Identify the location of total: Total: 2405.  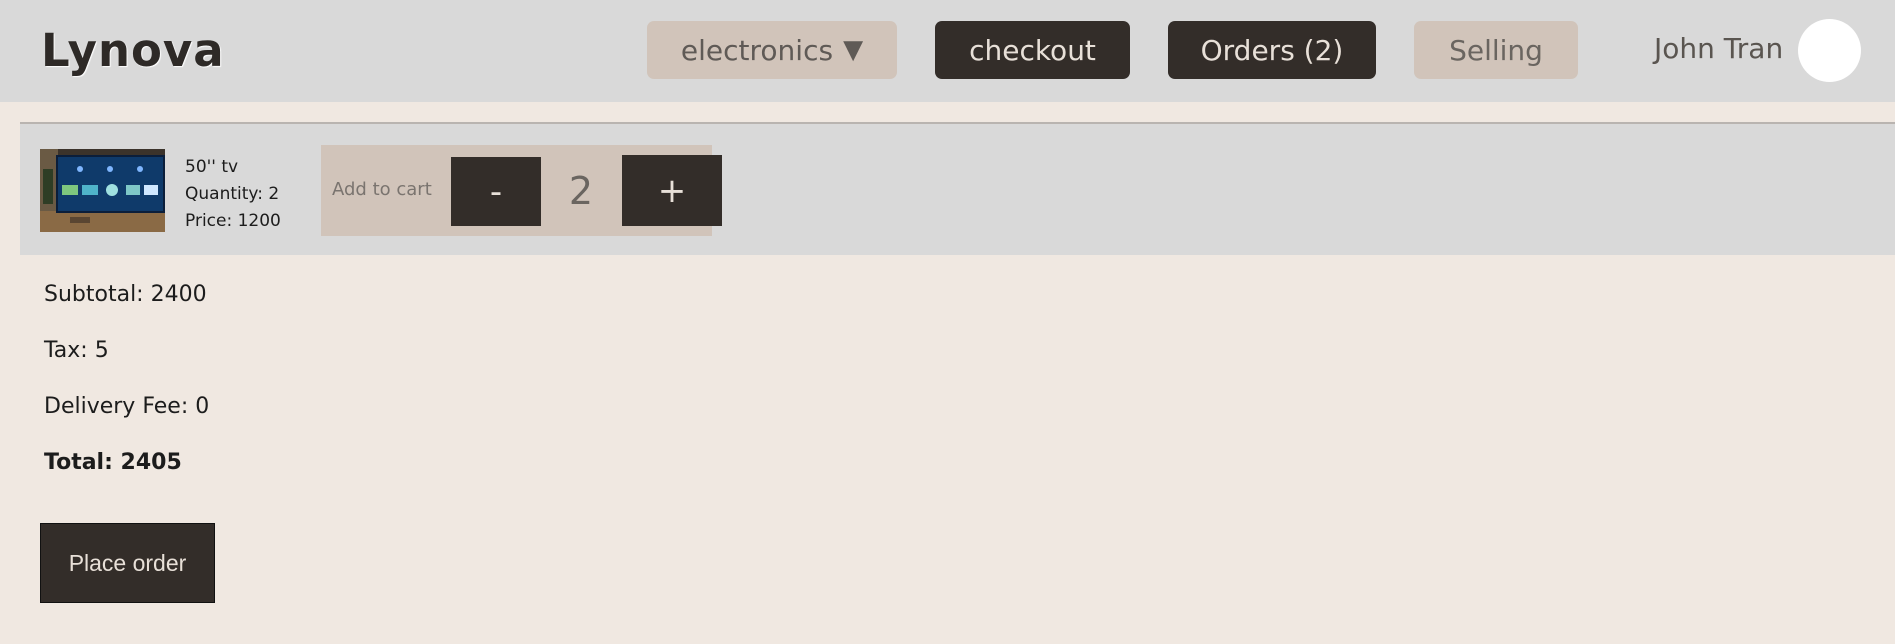
(113, 462).